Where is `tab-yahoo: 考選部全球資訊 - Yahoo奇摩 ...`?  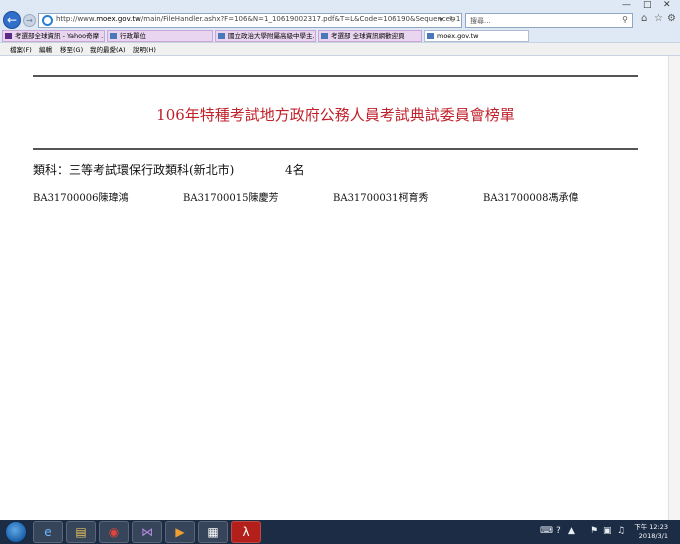 tab-yahoo: 考選部全球資訊 - Yahoo奇摩 ... is located at coordinates (53, 36).